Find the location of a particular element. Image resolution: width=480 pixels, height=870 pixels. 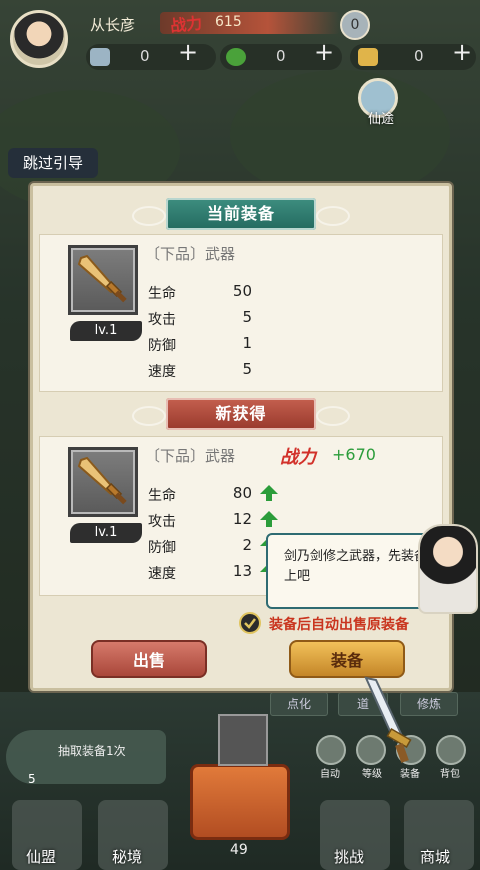

sword-slot-icon is located at coordinates (243, 740).